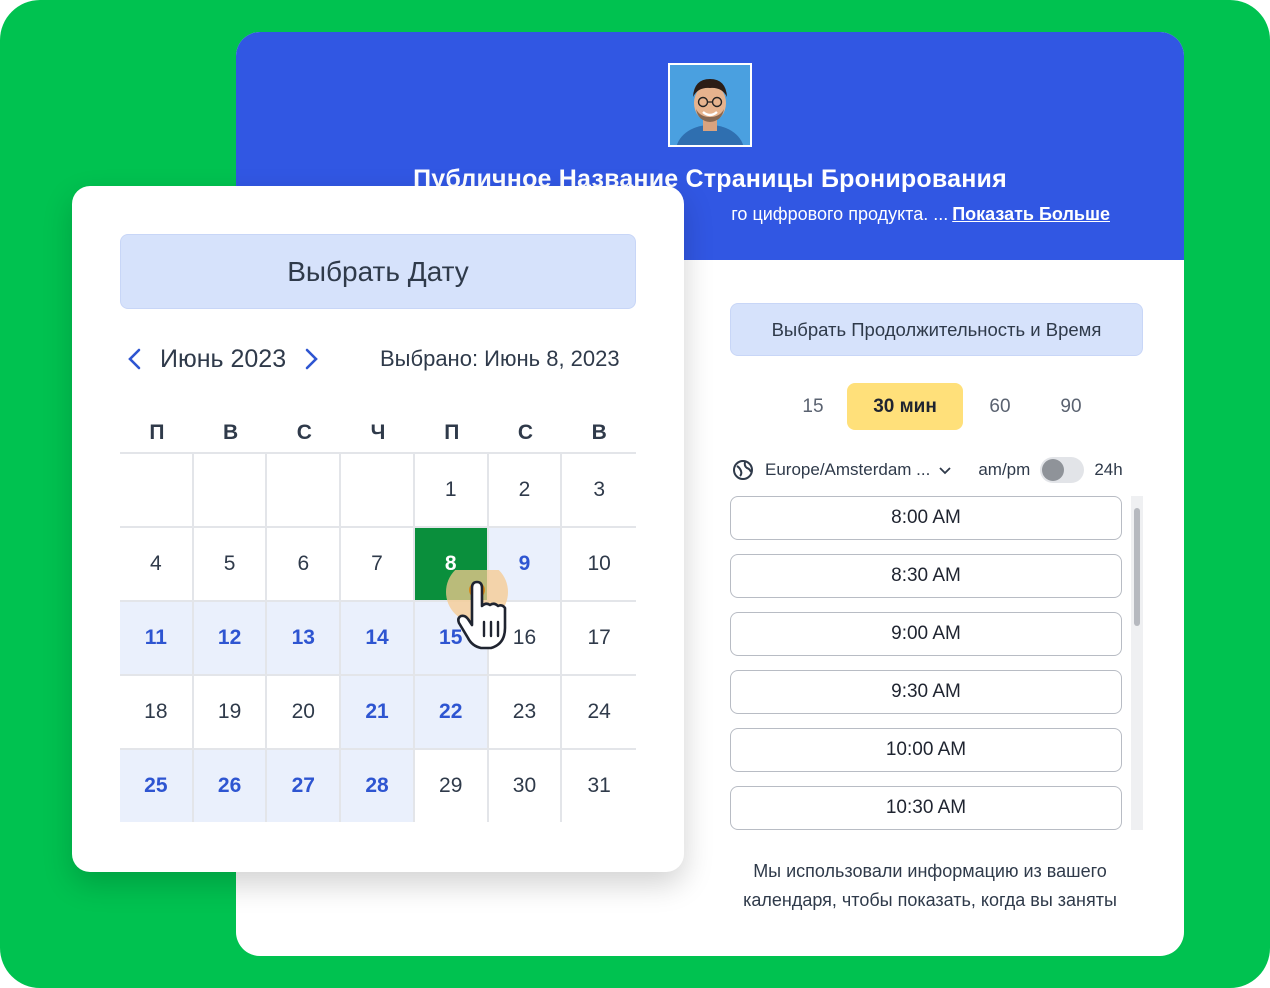  Describe the element at coordinates (451, 786) in the screenshot. I see `calendar-day: 29` at that location.